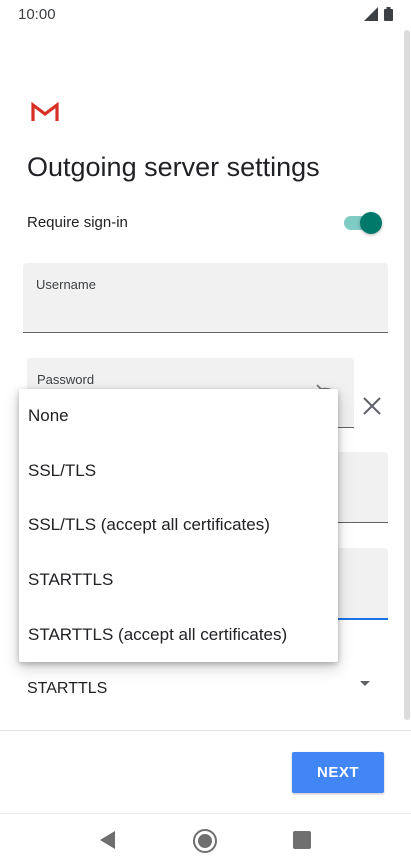 Image resolution: width=411 pixels, height=868 pixels. Describe the element at coordinates (178, 416) in the screenshot. I see `menu-option-none: None` at that location.